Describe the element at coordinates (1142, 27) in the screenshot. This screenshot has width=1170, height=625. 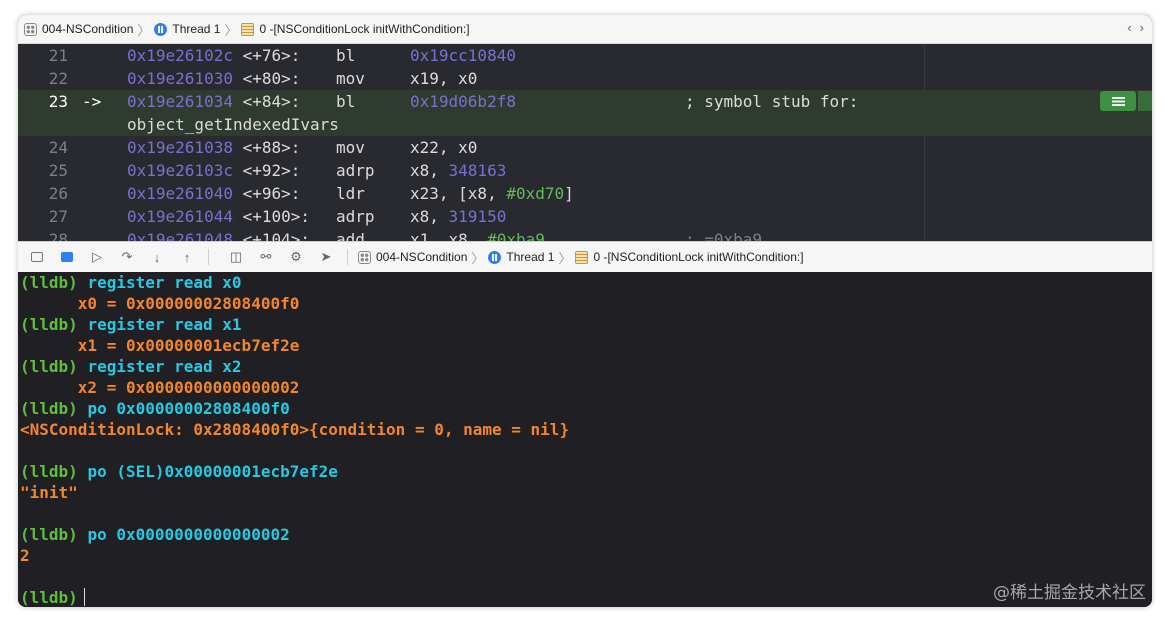
I see `nav-forward-button: ›` at that location.